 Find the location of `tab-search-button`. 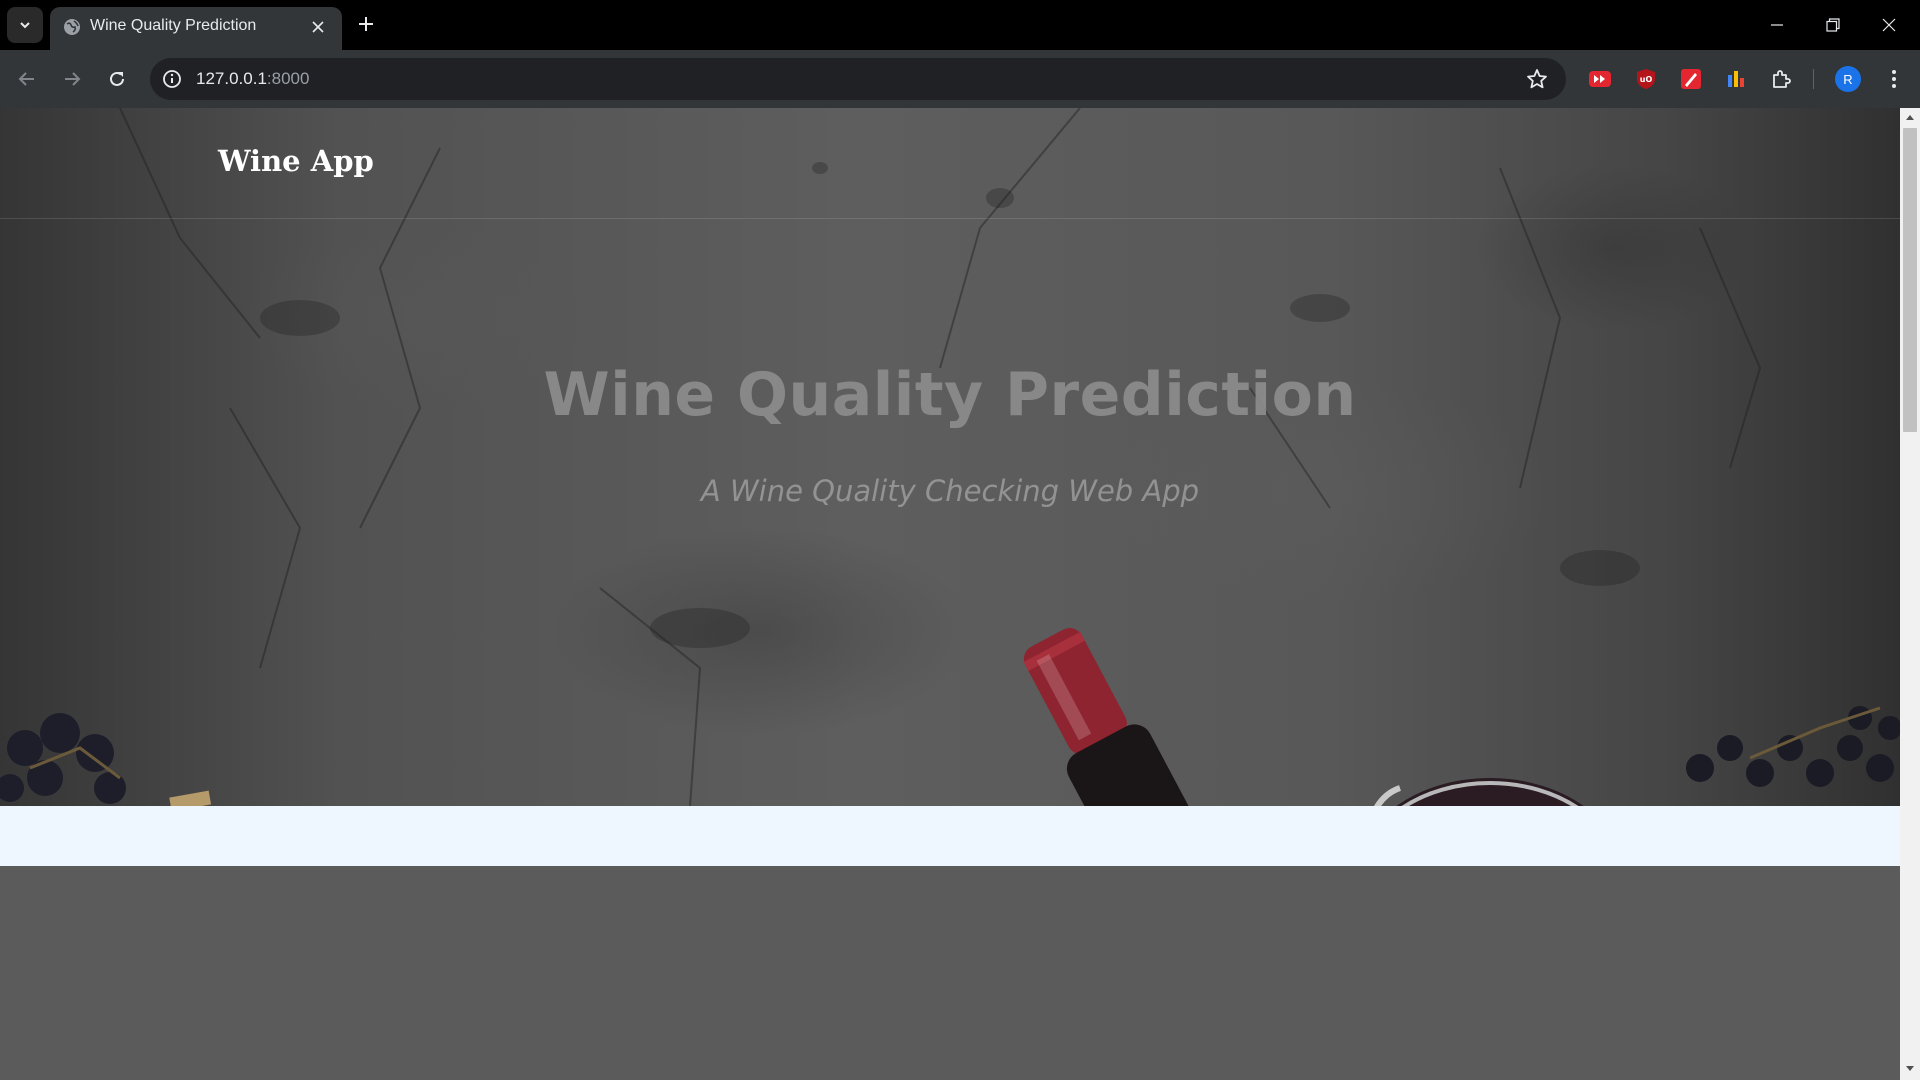

tab-search-button is located at coordinates (25, 25).